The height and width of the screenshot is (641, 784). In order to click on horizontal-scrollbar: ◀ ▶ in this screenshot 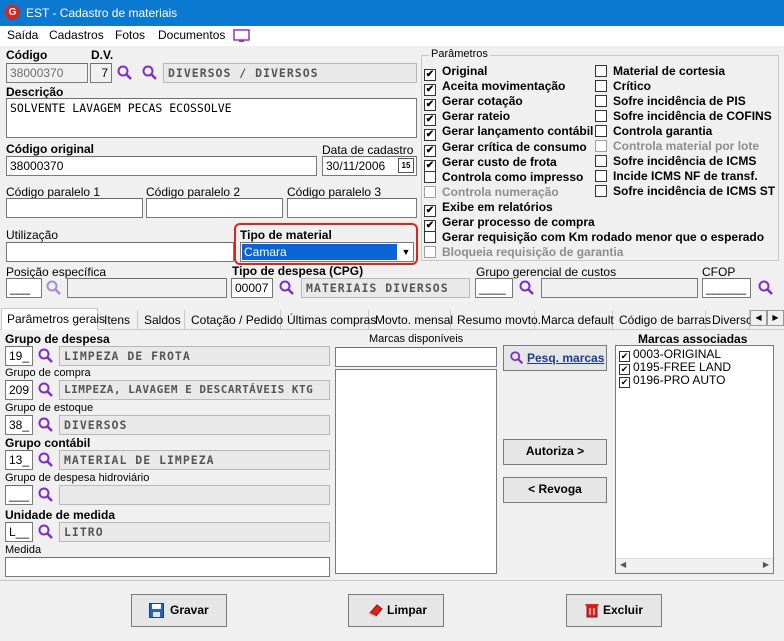, I will do `click(694, 565)`.